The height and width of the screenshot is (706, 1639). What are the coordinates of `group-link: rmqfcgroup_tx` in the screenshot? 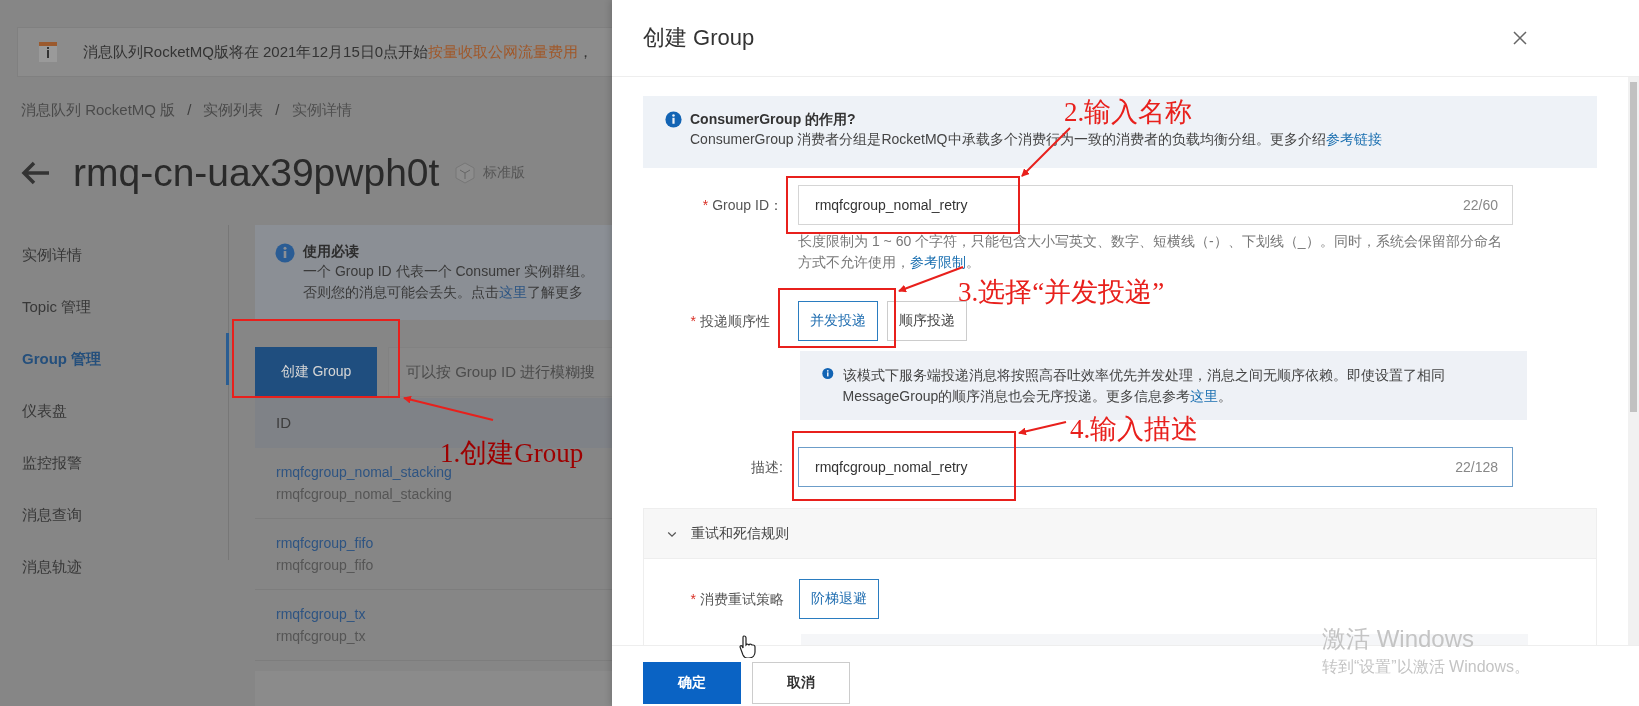 It's located at (444, 614).